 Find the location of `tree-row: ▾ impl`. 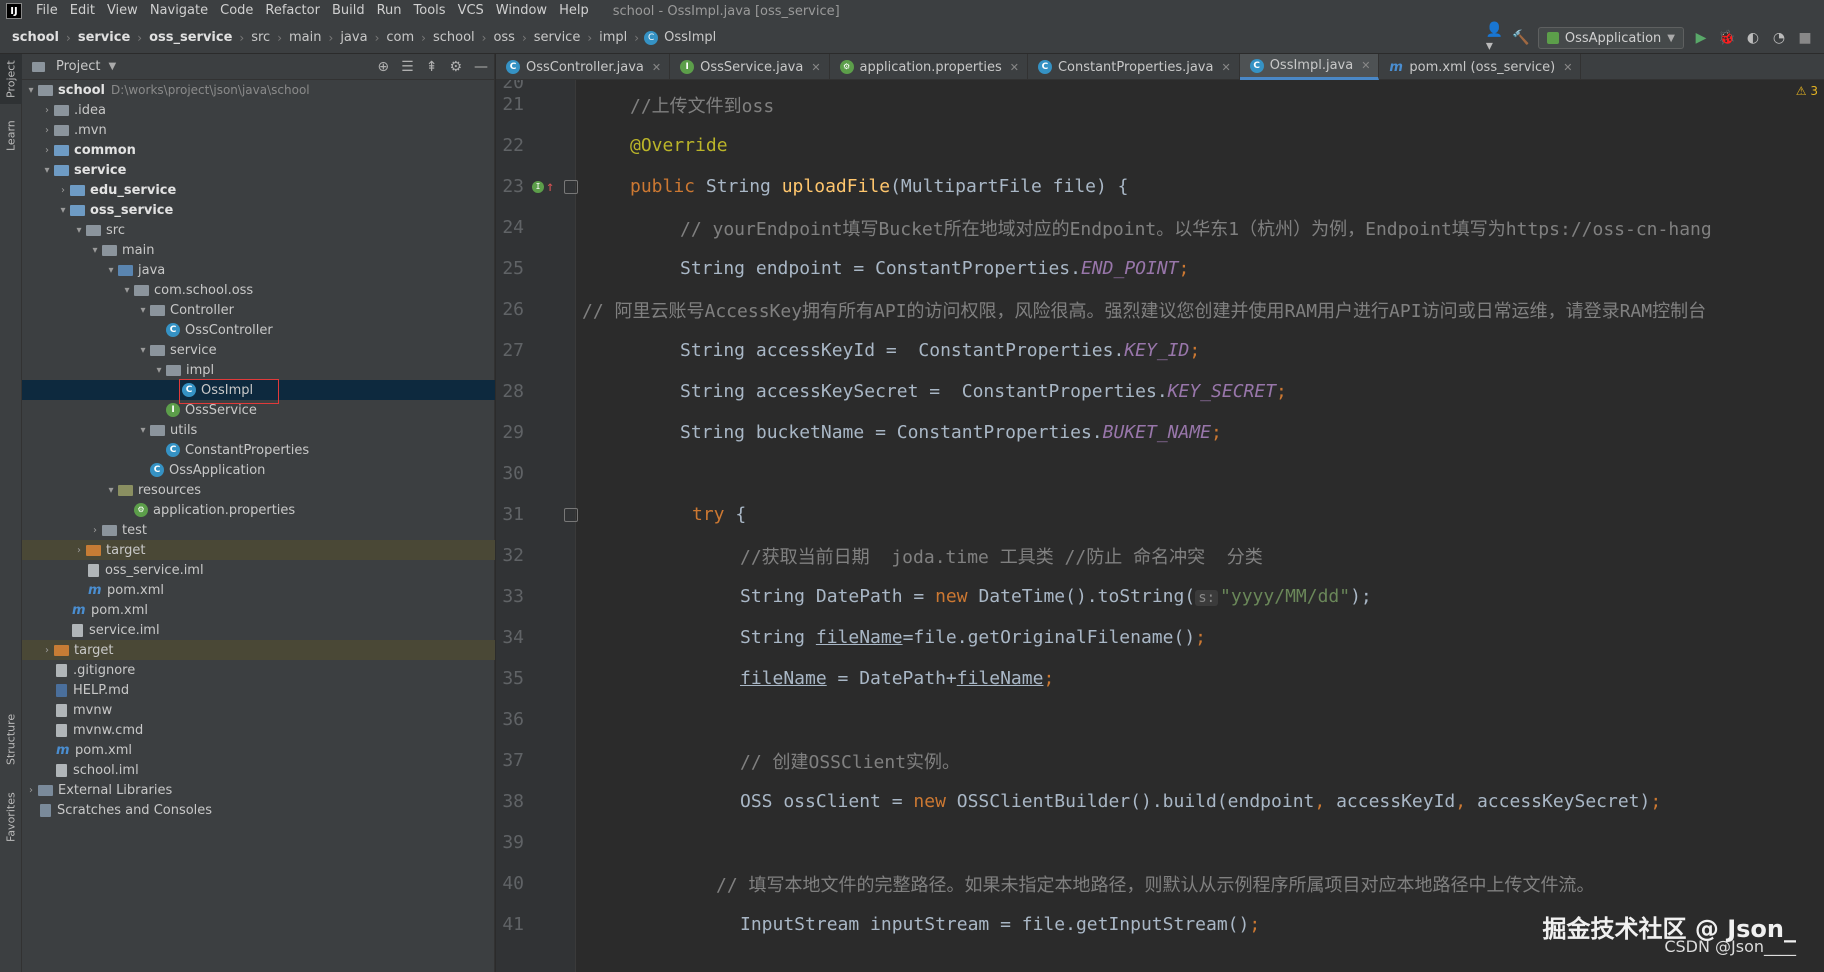

tree-row: ▾ impl is located at coordinates (258, 370).